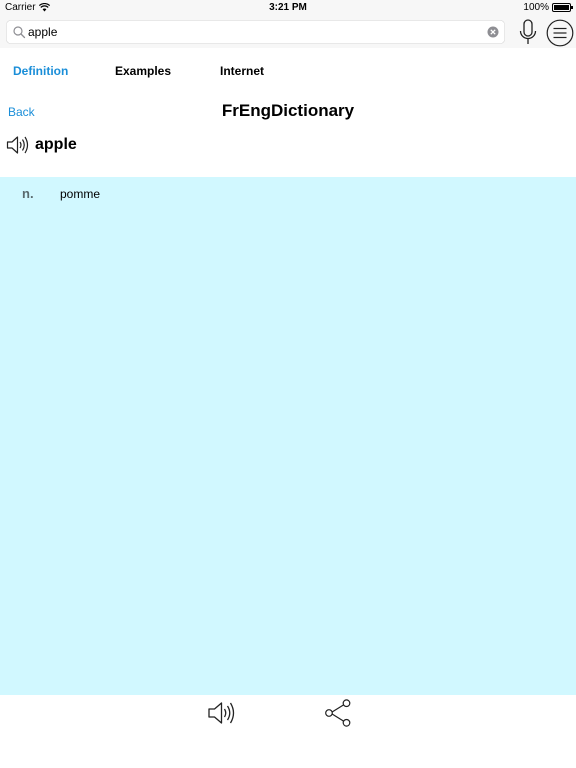 Image resolution: width=576 pixels, height=768 pixels. I want to click on menu-icon, so click(560, 33).